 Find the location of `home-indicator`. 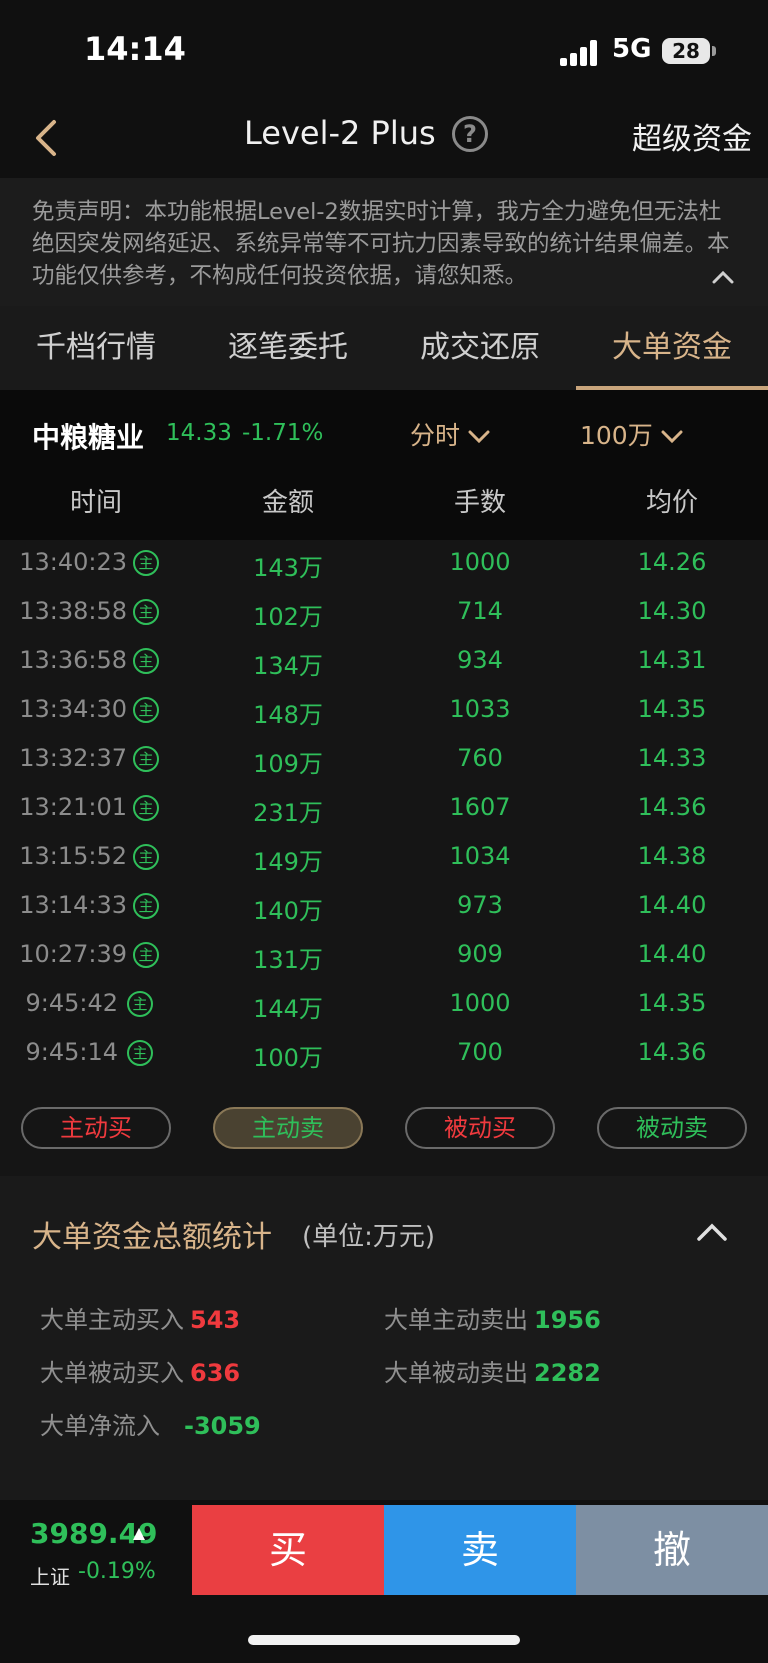

home-indicator is located at coordinates (384, 1640).